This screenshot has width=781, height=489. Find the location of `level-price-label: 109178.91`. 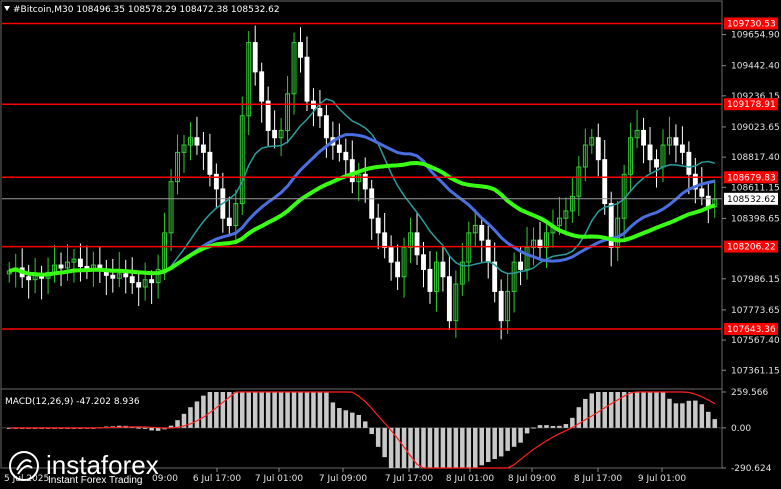

level-price-label: 109178.91 is located at coordinates (751, 105).